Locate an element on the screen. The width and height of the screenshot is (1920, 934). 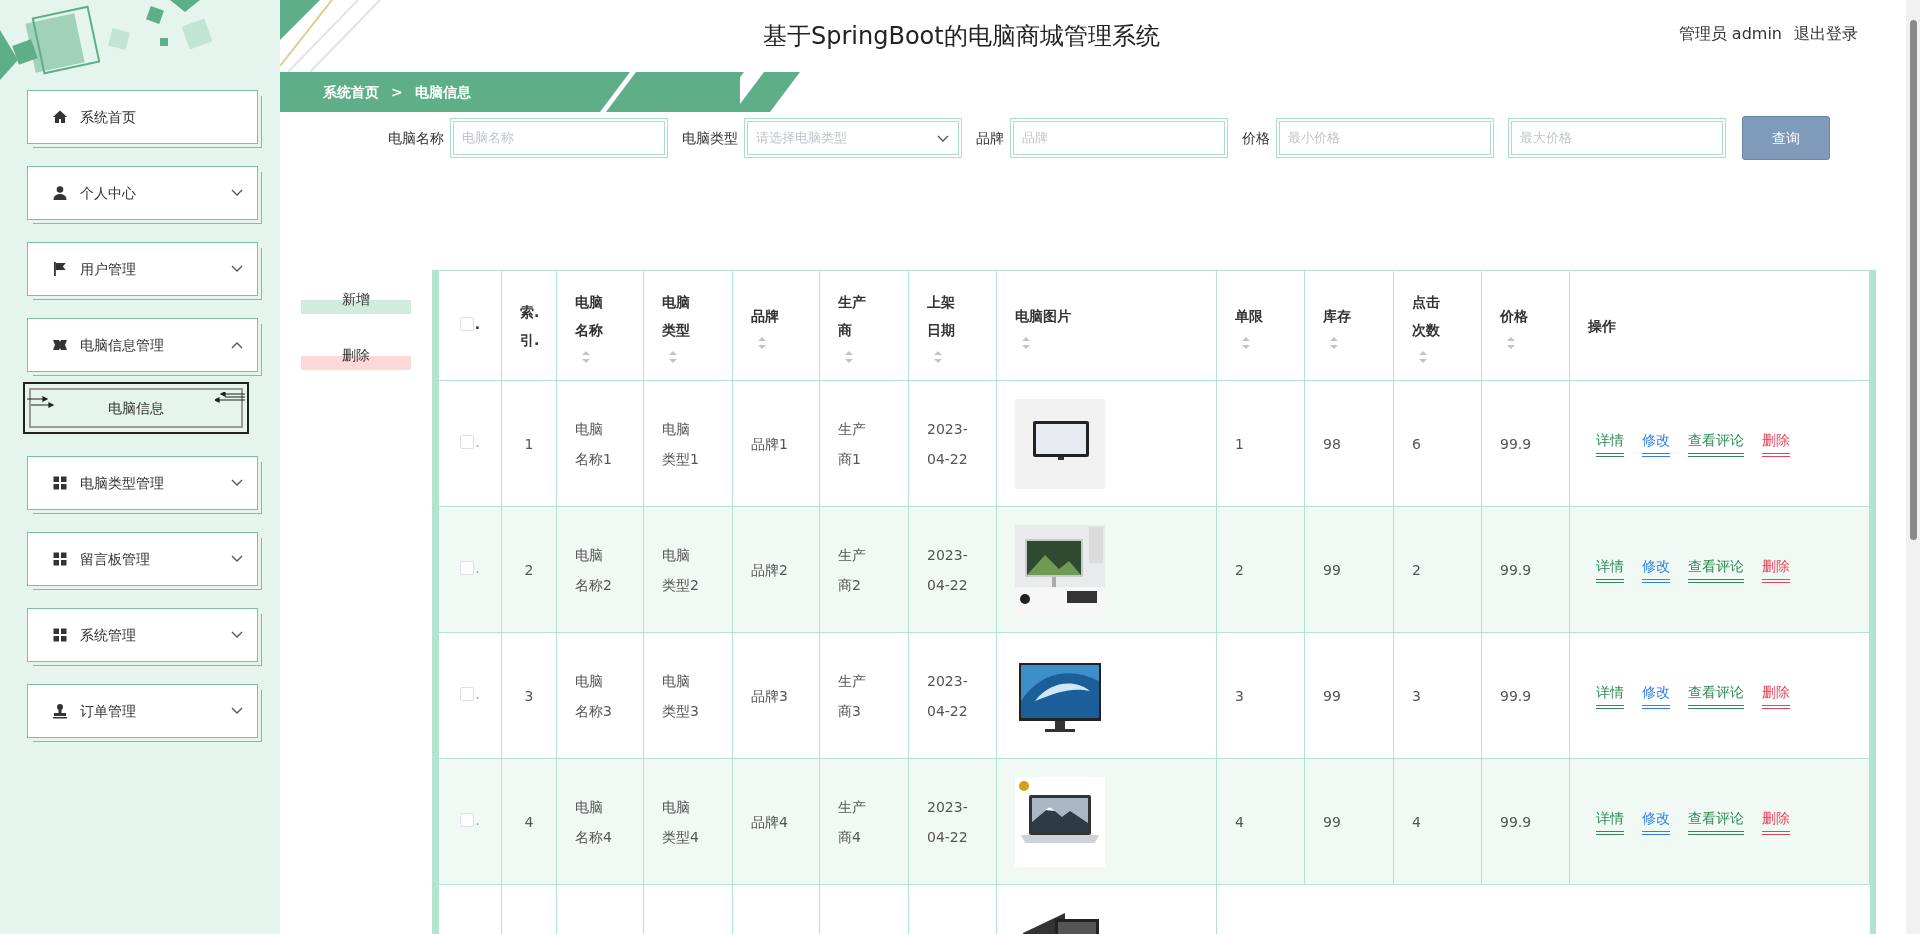
scrollbar is located at coordinates (1913, 467).